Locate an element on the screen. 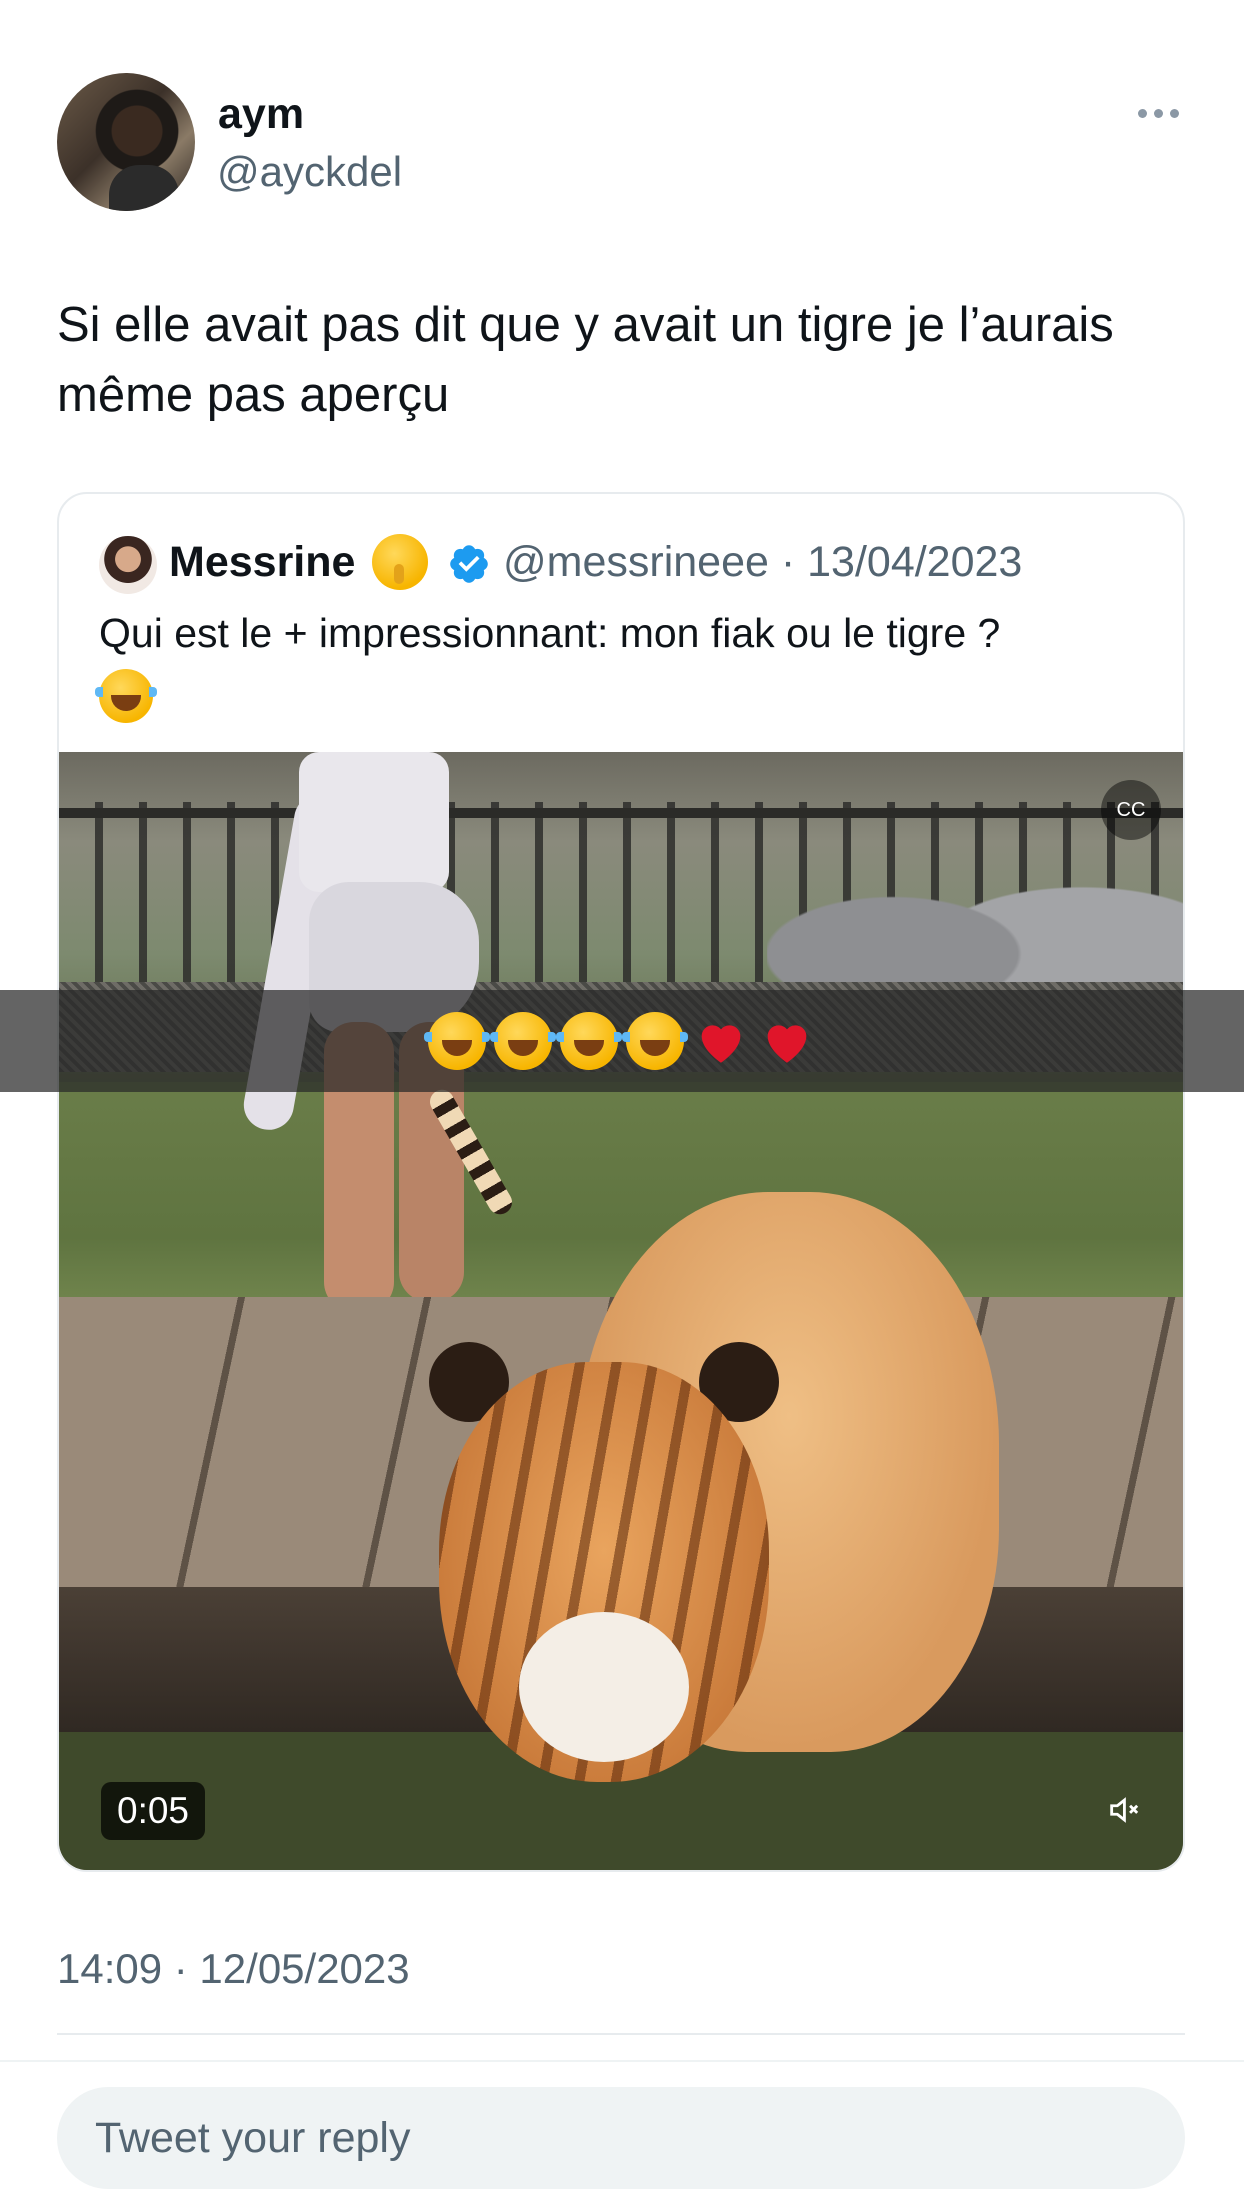  reply-input is located at coordinates (621, 2138).